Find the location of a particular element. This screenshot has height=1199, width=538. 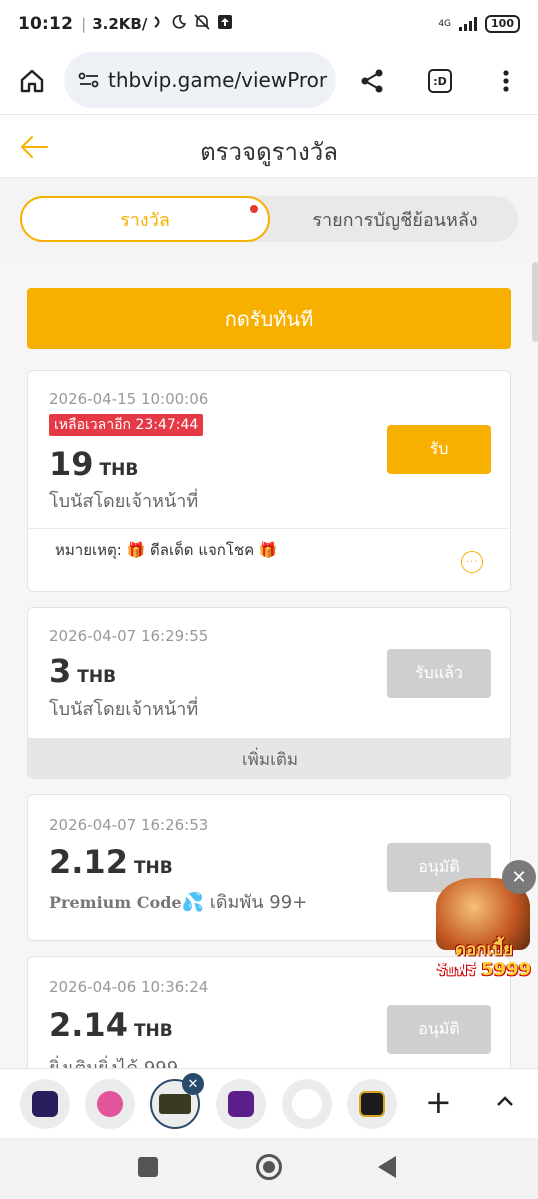

signal-icon is located at coordinates (468, 24).